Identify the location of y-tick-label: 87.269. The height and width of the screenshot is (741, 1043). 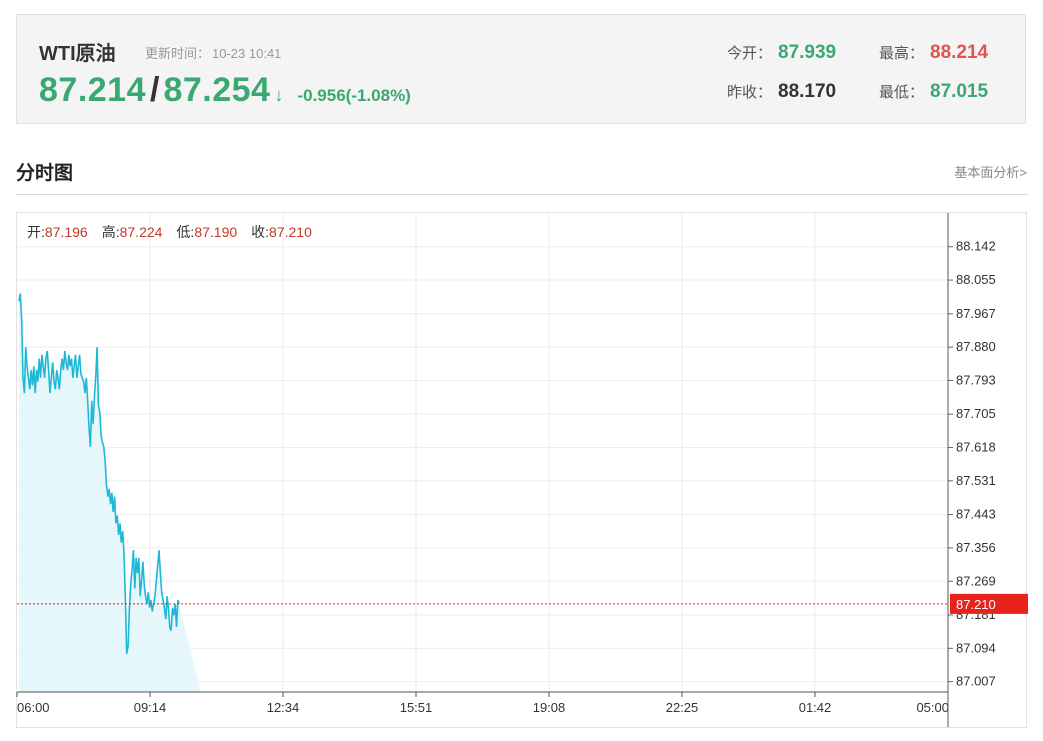
(976, 580).